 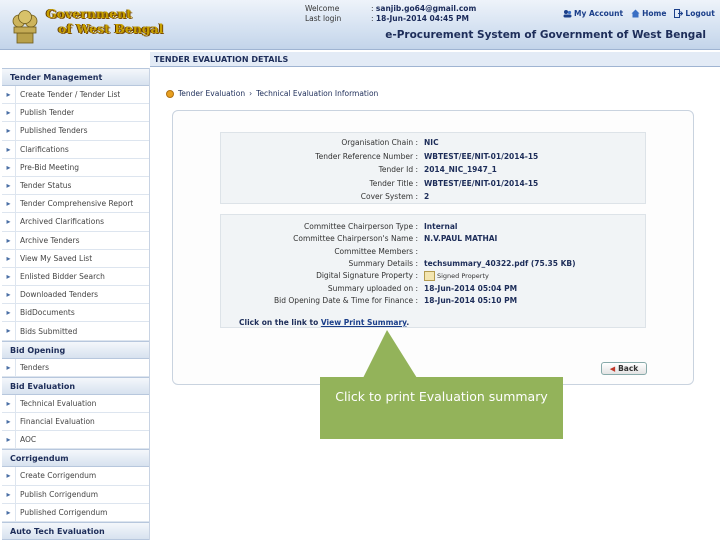 What do you see at coordinates (62, 222) in the screenshot?
I see `sidebar-item-label: Archived Clarifications` at bounding box center [62, 222].